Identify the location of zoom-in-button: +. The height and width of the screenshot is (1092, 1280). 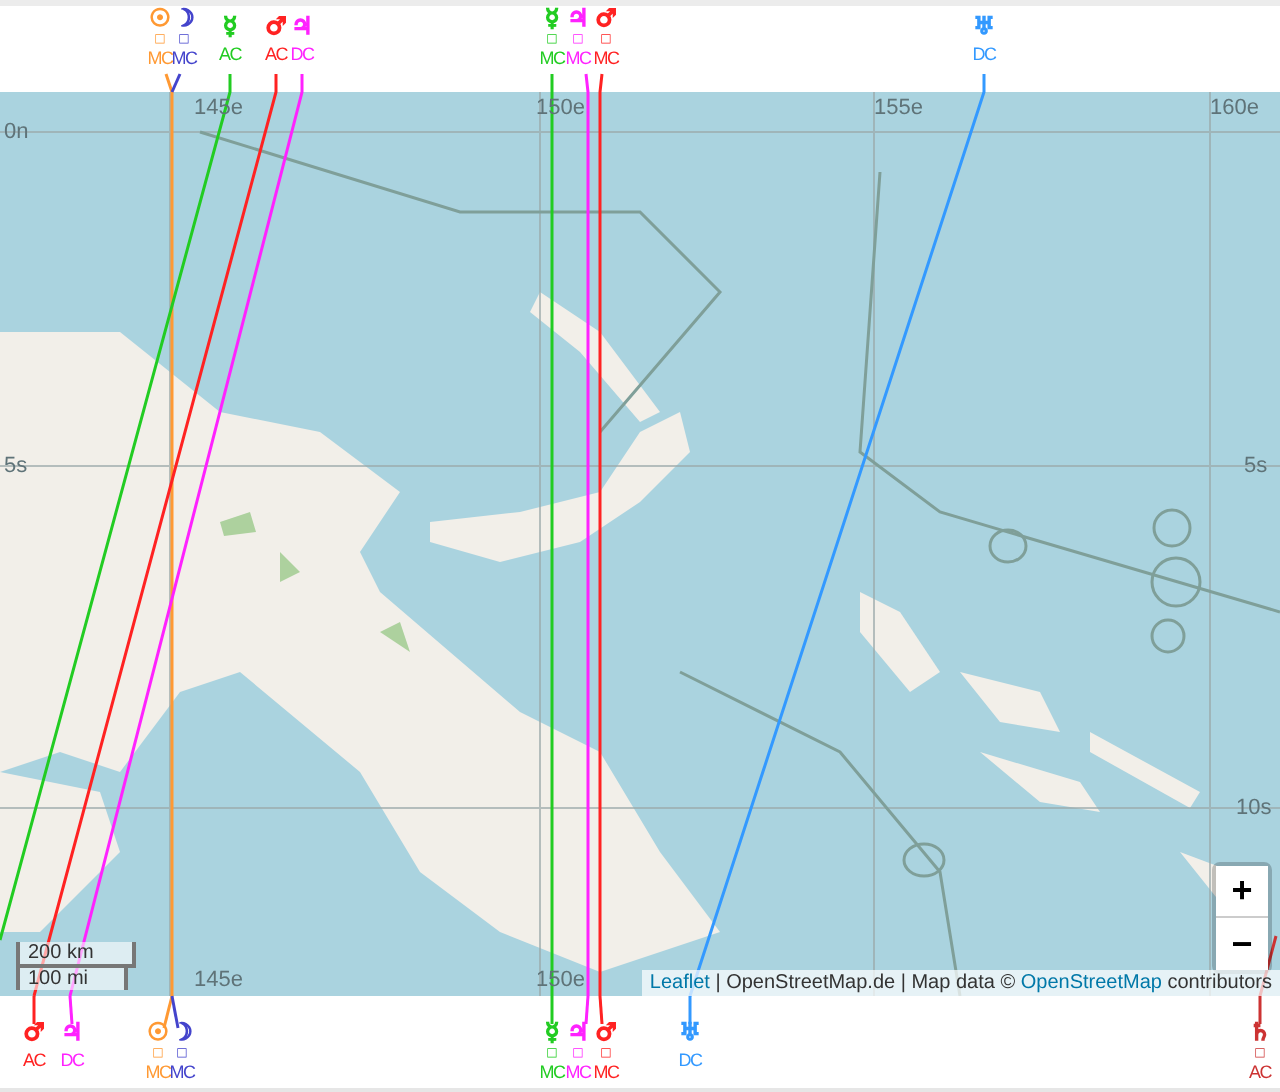
(1242, 892).